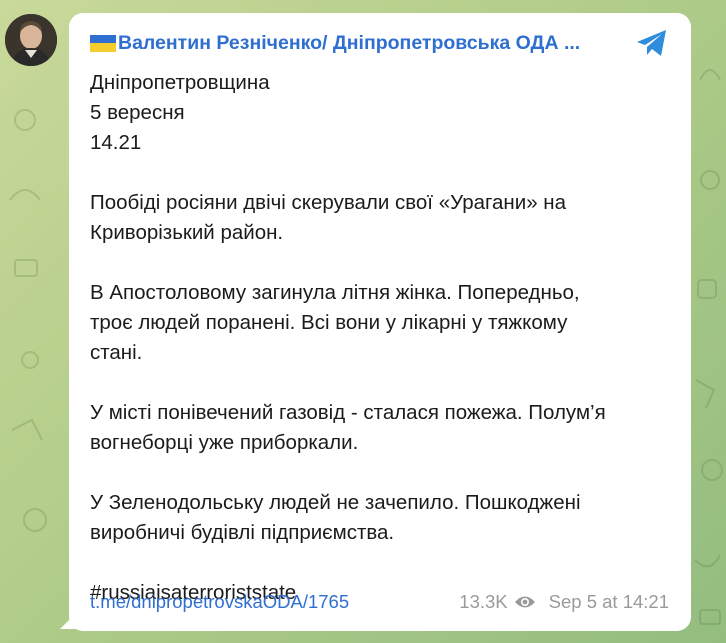 The height and width of the screenshot is (643, 726). I want to click on avatar, so click(31, 40).